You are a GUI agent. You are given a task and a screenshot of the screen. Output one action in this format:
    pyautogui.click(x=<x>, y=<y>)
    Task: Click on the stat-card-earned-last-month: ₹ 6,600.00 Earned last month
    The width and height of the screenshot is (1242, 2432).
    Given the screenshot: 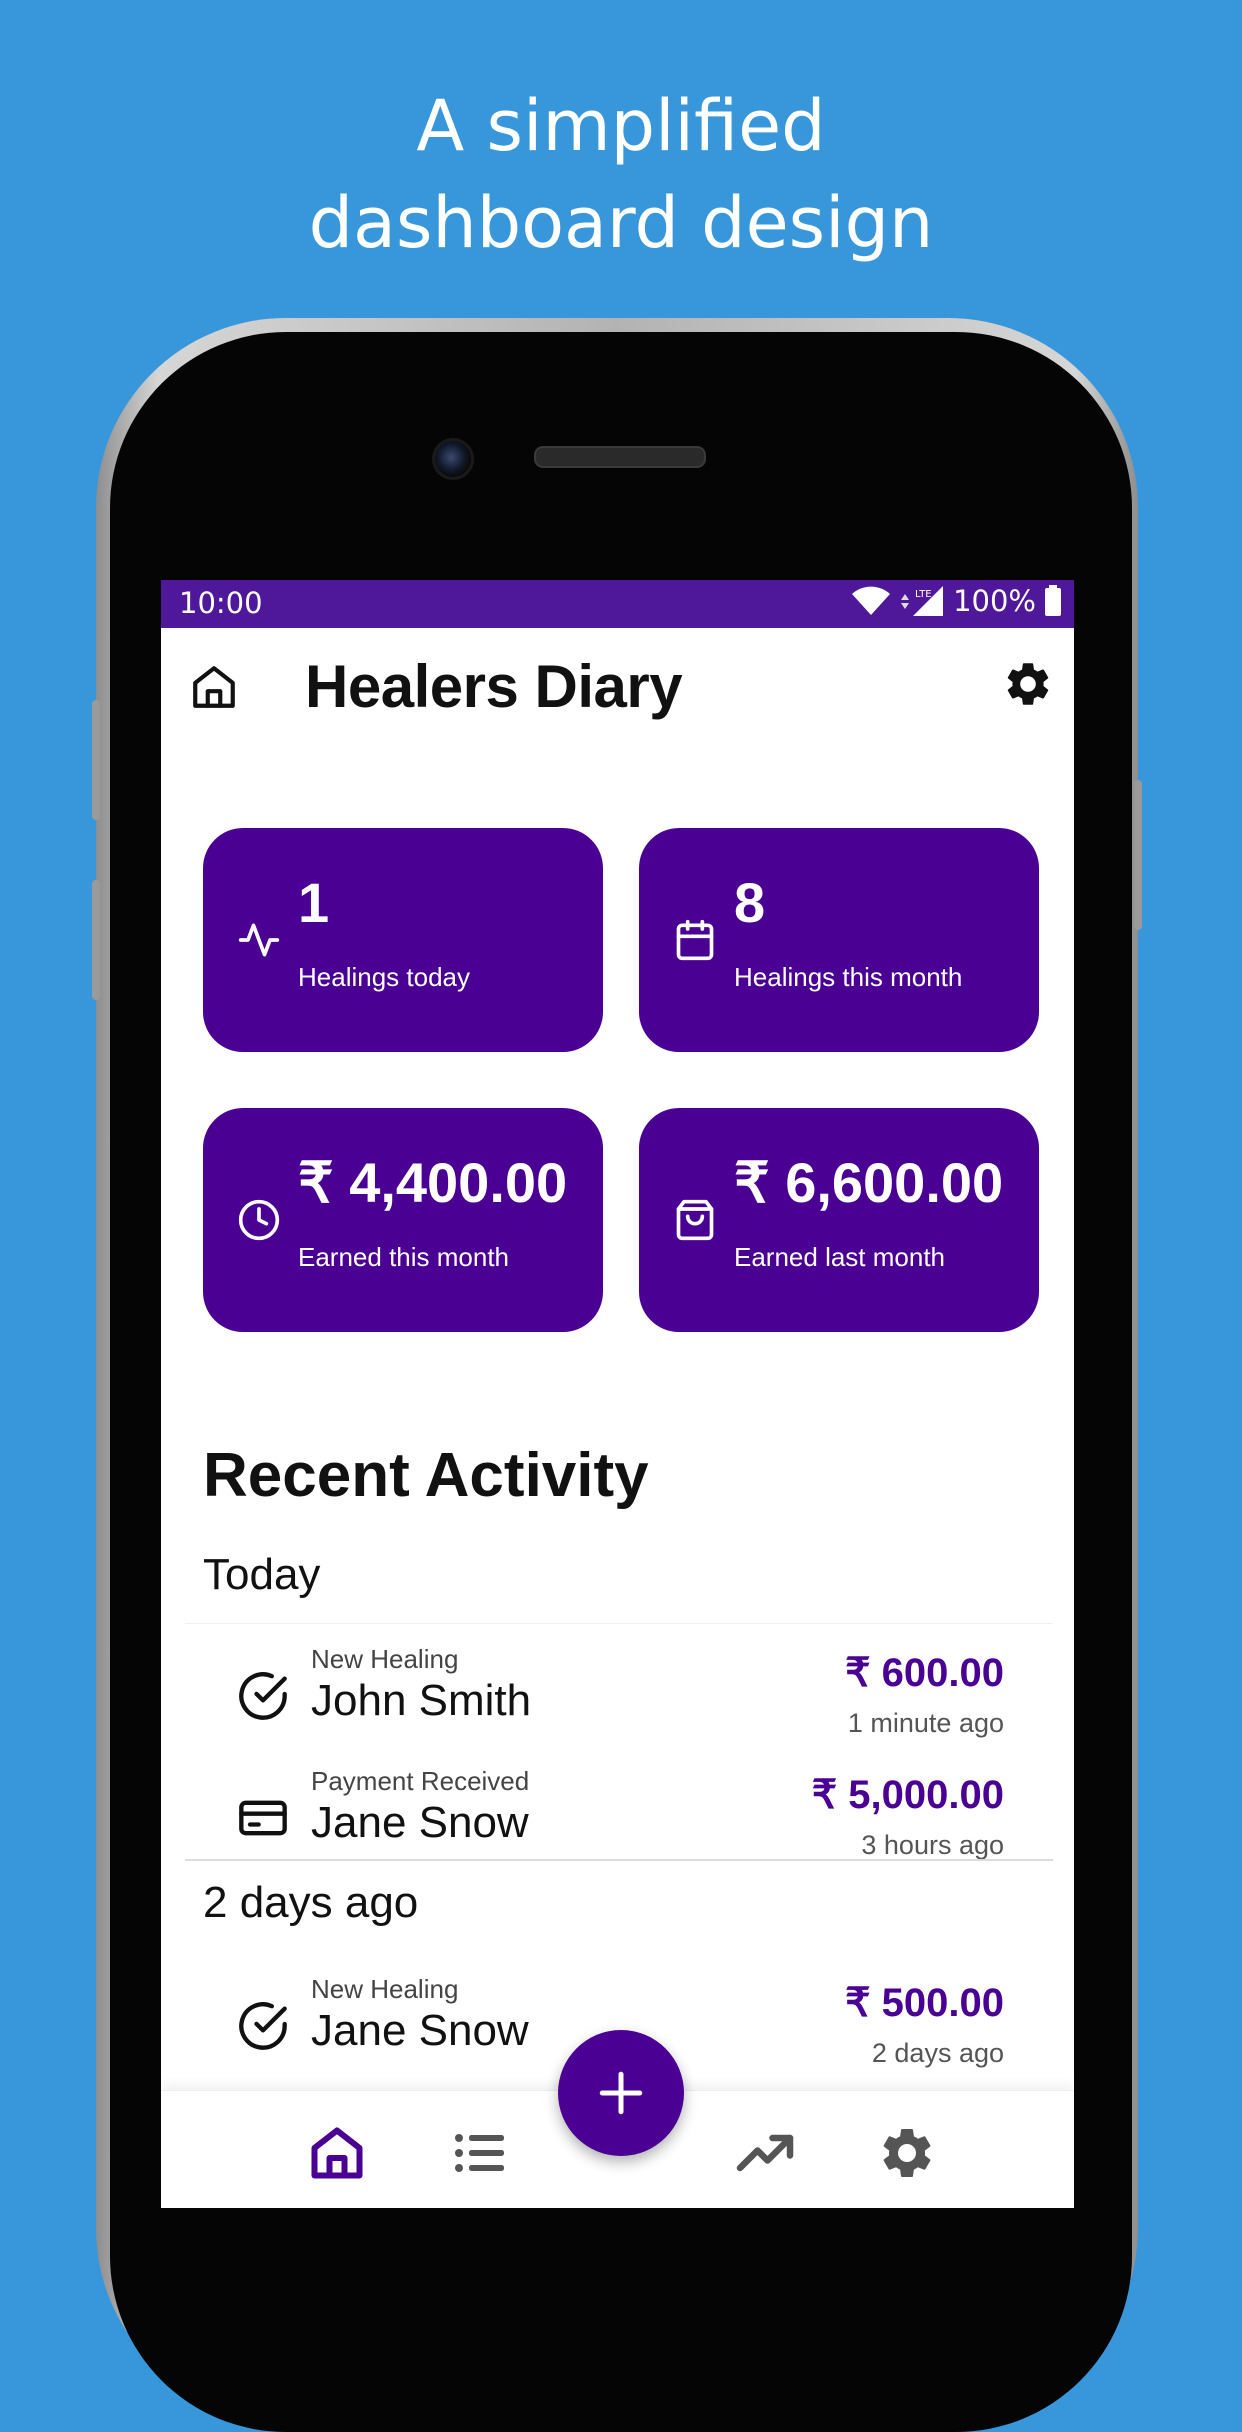 What is the action you would take?
    pyautogui.click(x=839, y=1220)
    